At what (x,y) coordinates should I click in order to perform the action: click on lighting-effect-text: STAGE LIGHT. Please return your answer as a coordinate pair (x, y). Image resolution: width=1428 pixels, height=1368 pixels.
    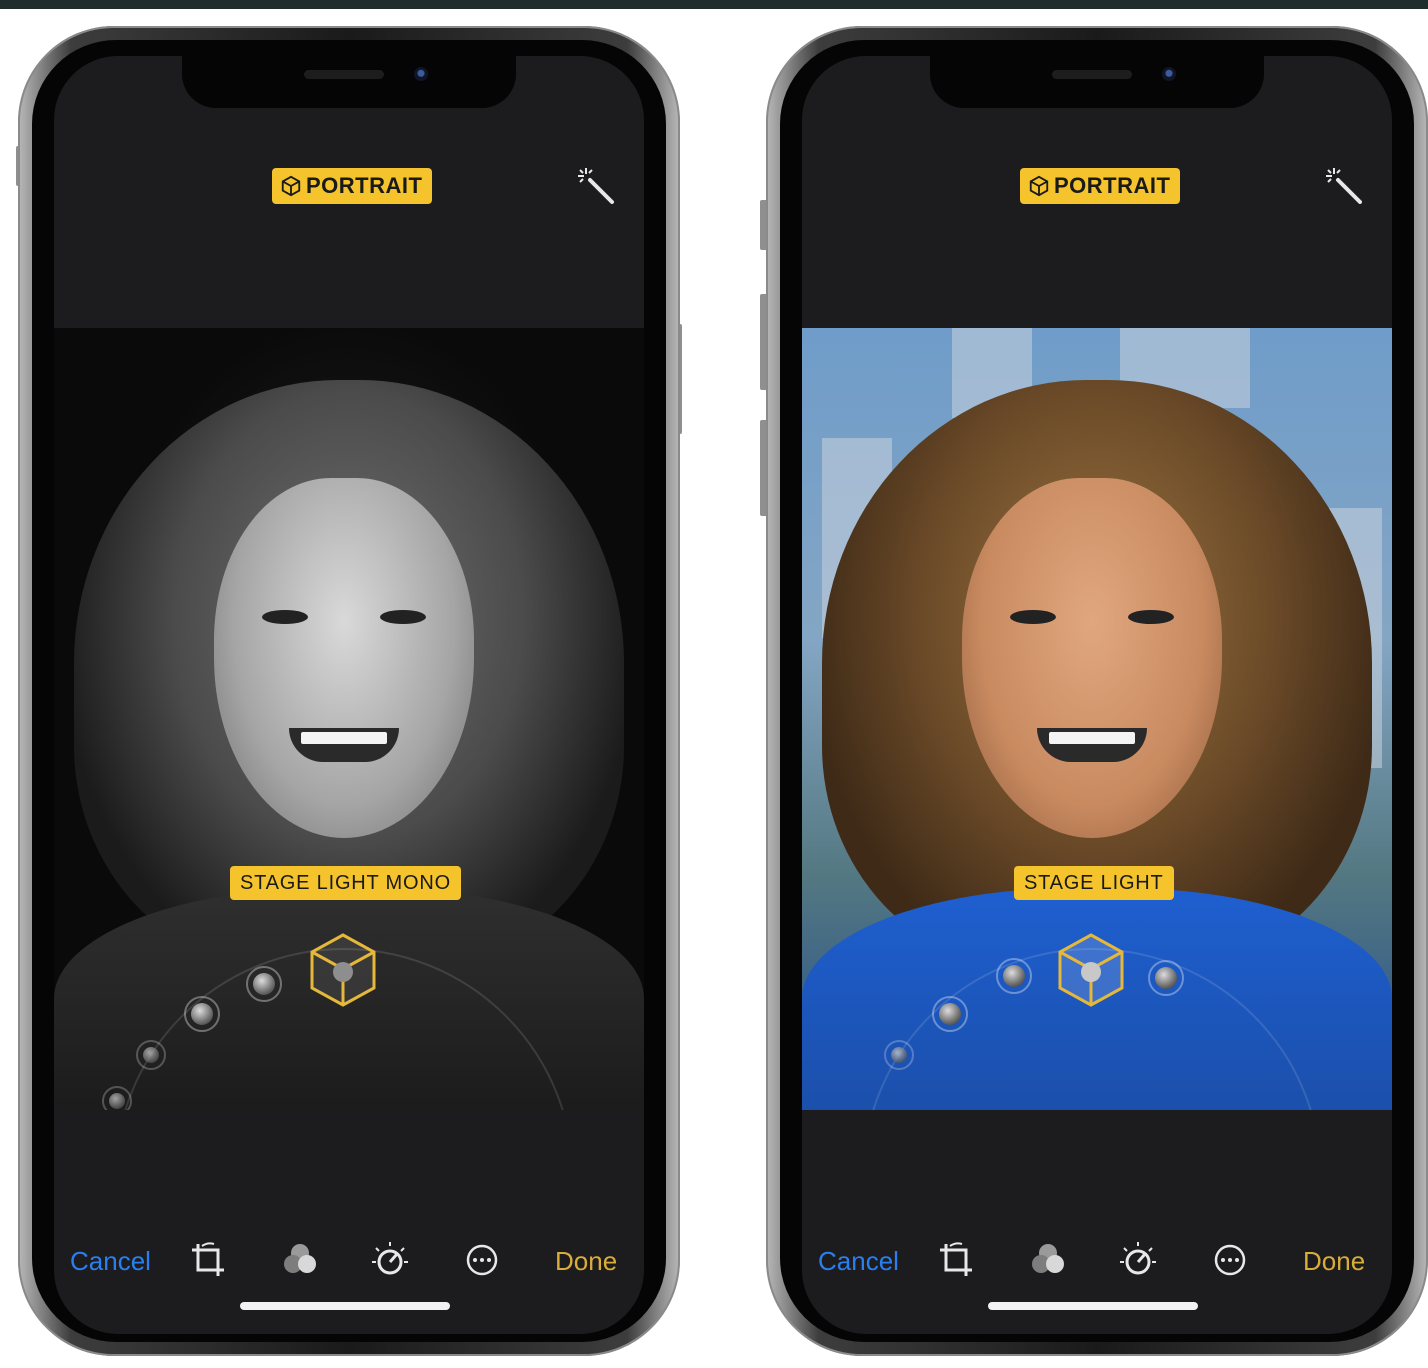
    Looking at the image, I should click on (1094, 882).